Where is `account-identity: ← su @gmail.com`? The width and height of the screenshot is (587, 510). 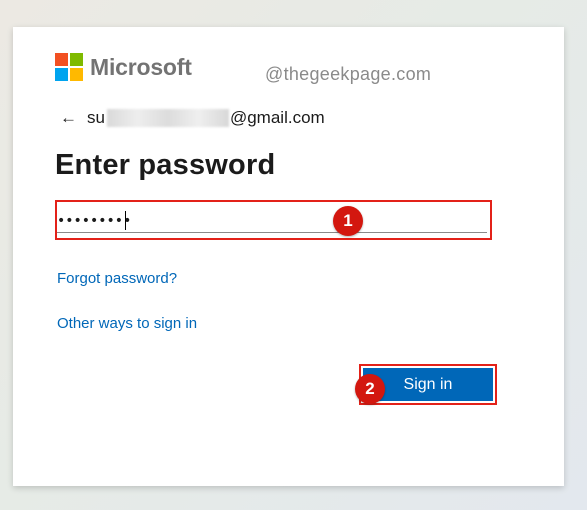
account-identity: ← su @gmail.com is located at coordinates (192, 118).